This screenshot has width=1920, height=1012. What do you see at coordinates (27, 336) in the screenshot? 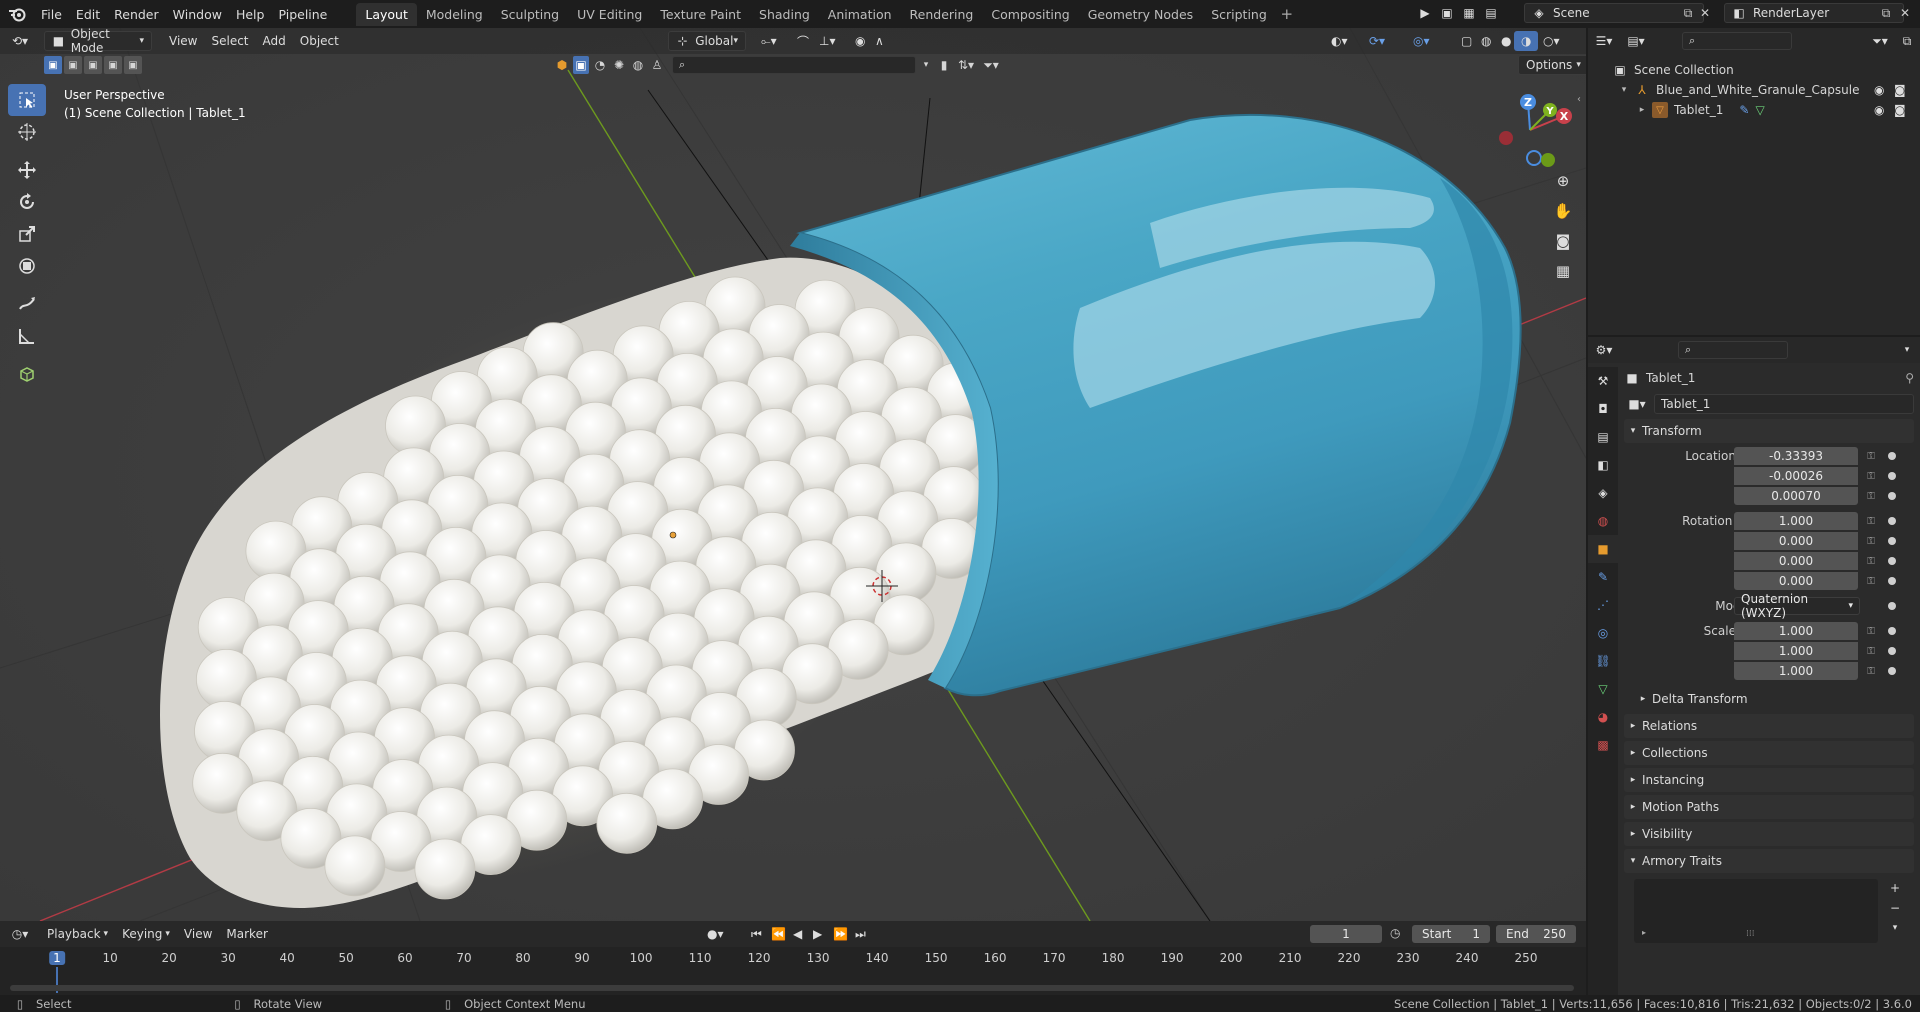
I see `measure-tool-icon` at bounding box center [27, 336].